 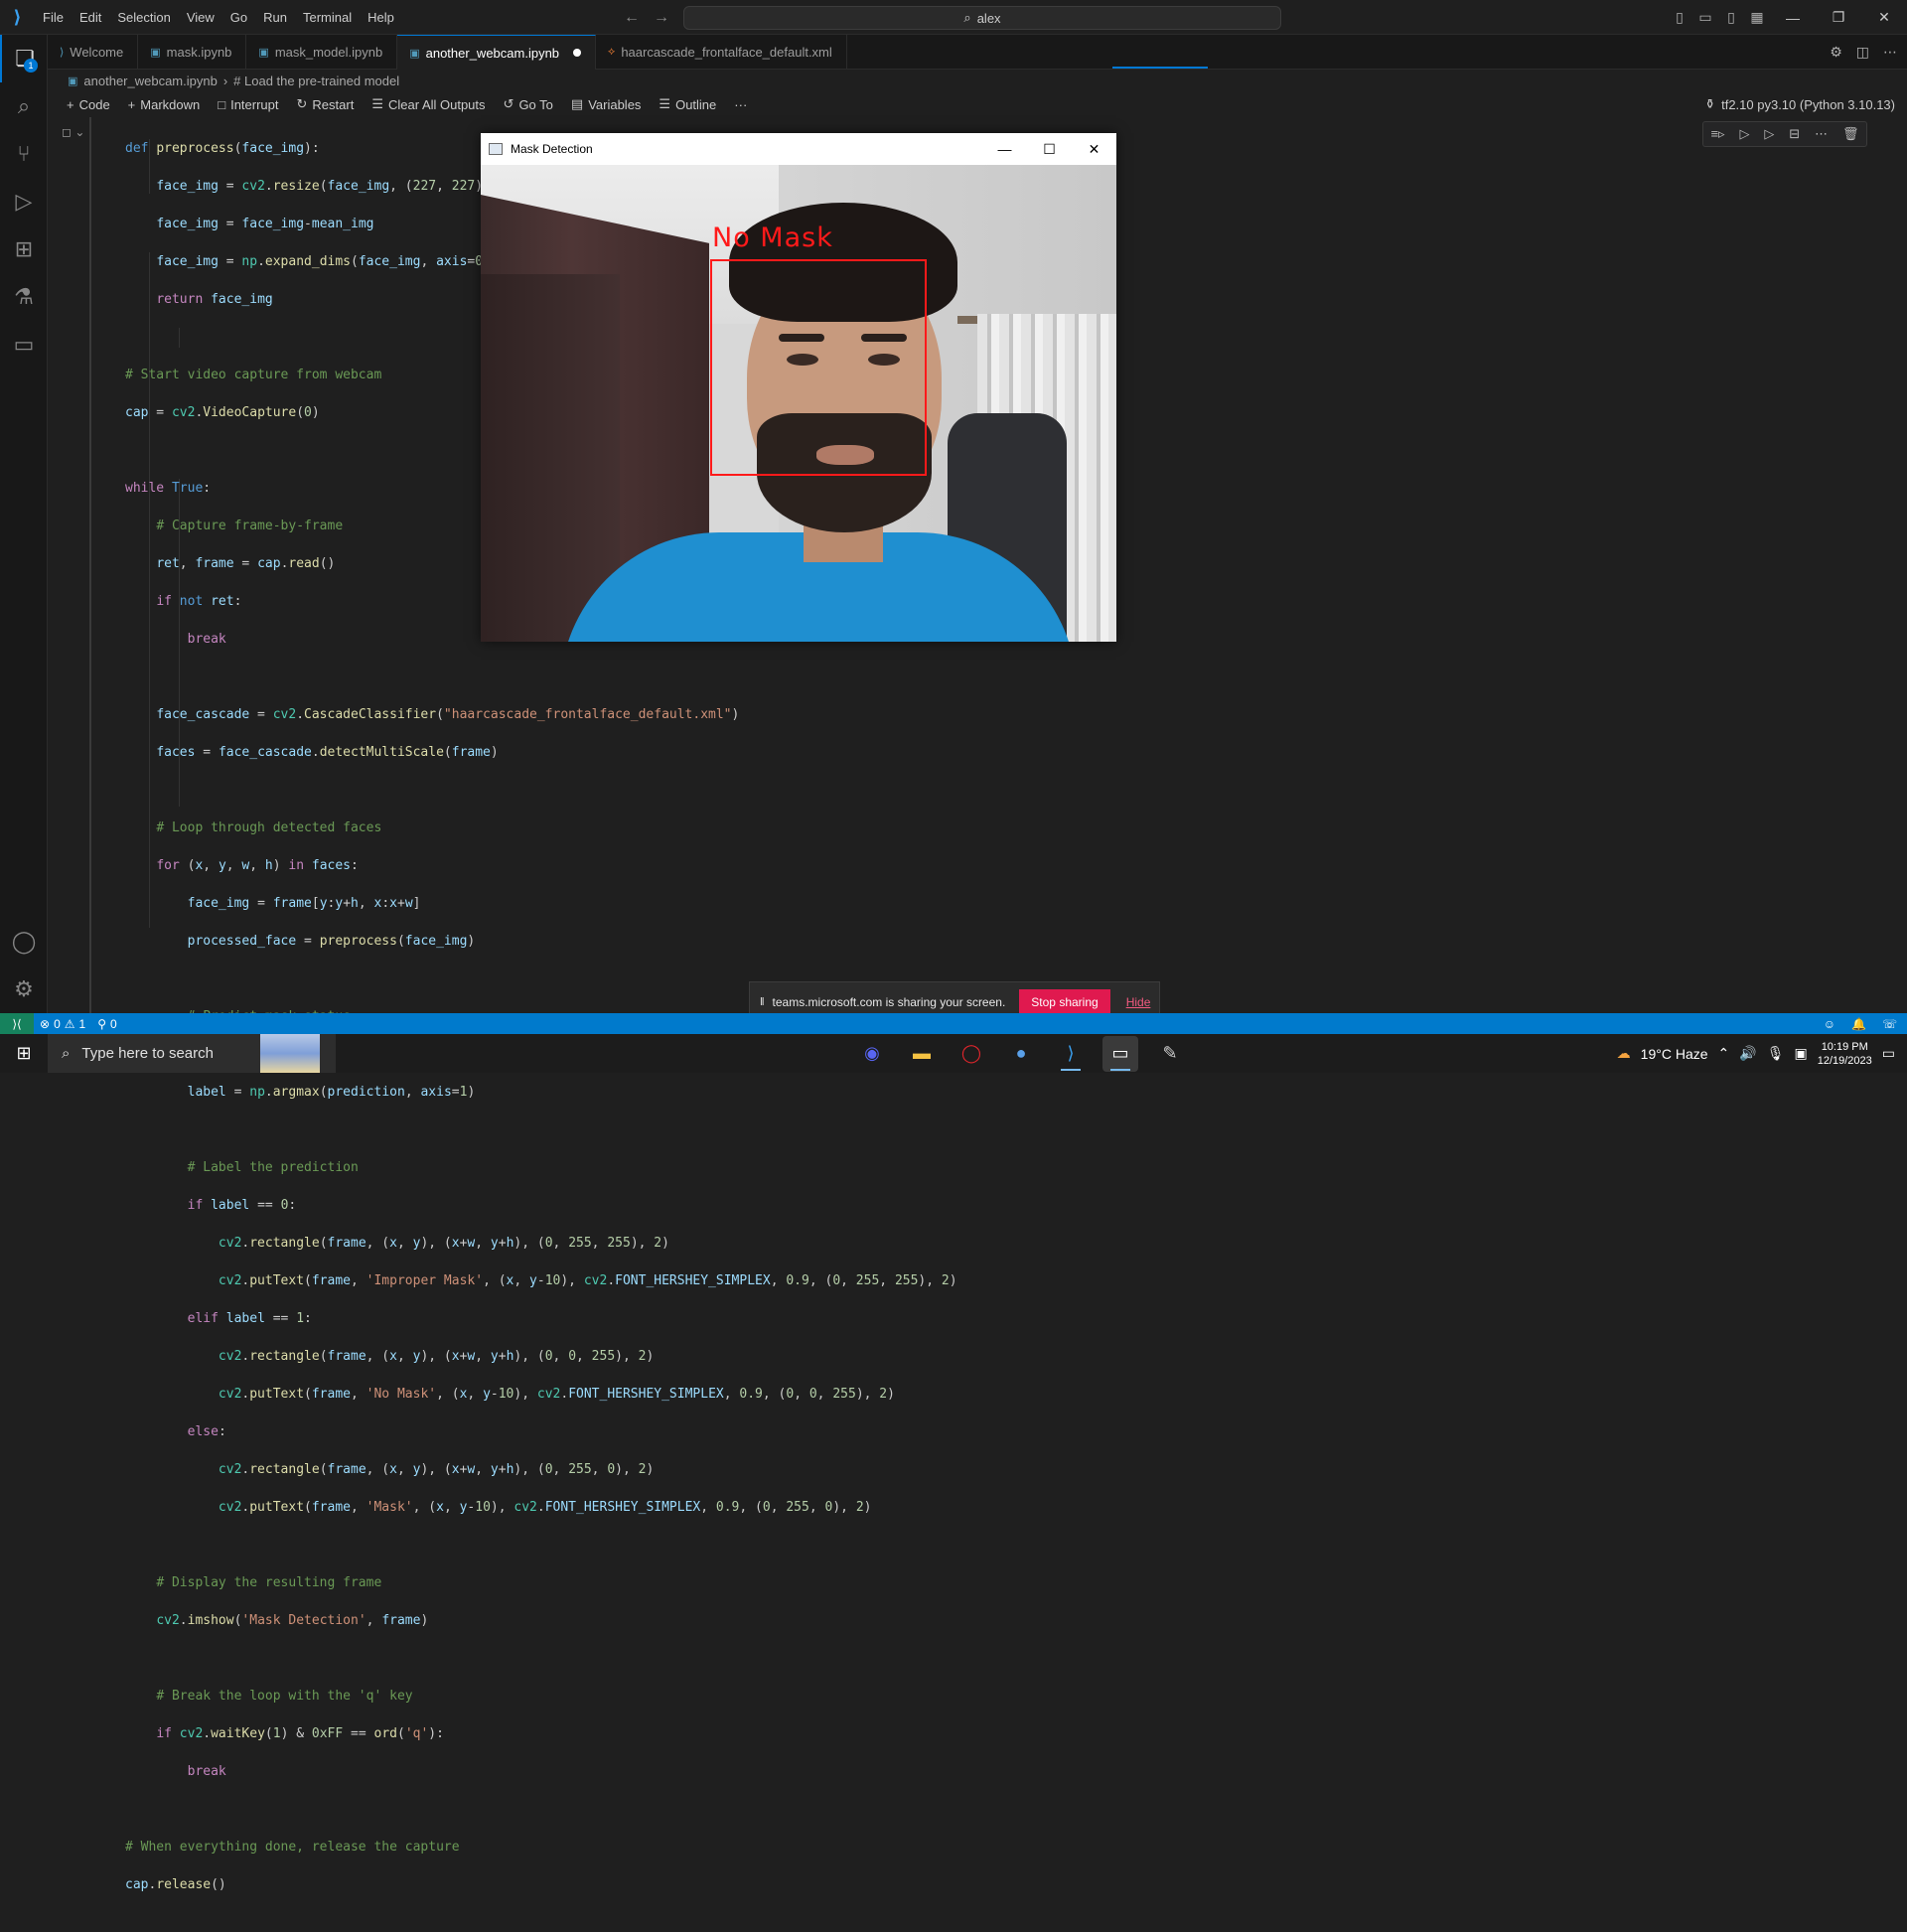 What do you see at coordinates (1800, 1053) in the screenshot?
I see `network-icon: ▣` at bounding box center [1800, 1053].